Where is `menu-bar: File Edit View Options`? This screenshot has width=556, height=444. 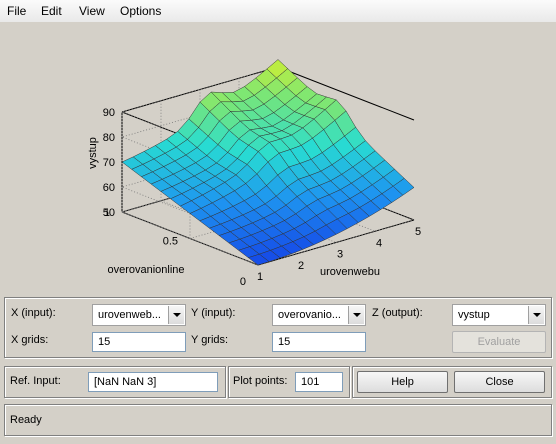 menu-bar: File Edit View Options is located at coordinates (278, 11).